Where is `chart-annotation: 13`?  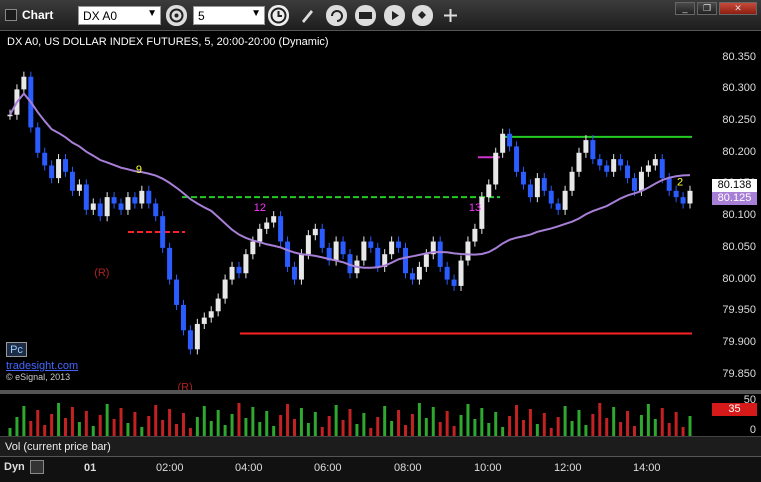
chart-annotation: 13 is located at coordinates (475, 208).